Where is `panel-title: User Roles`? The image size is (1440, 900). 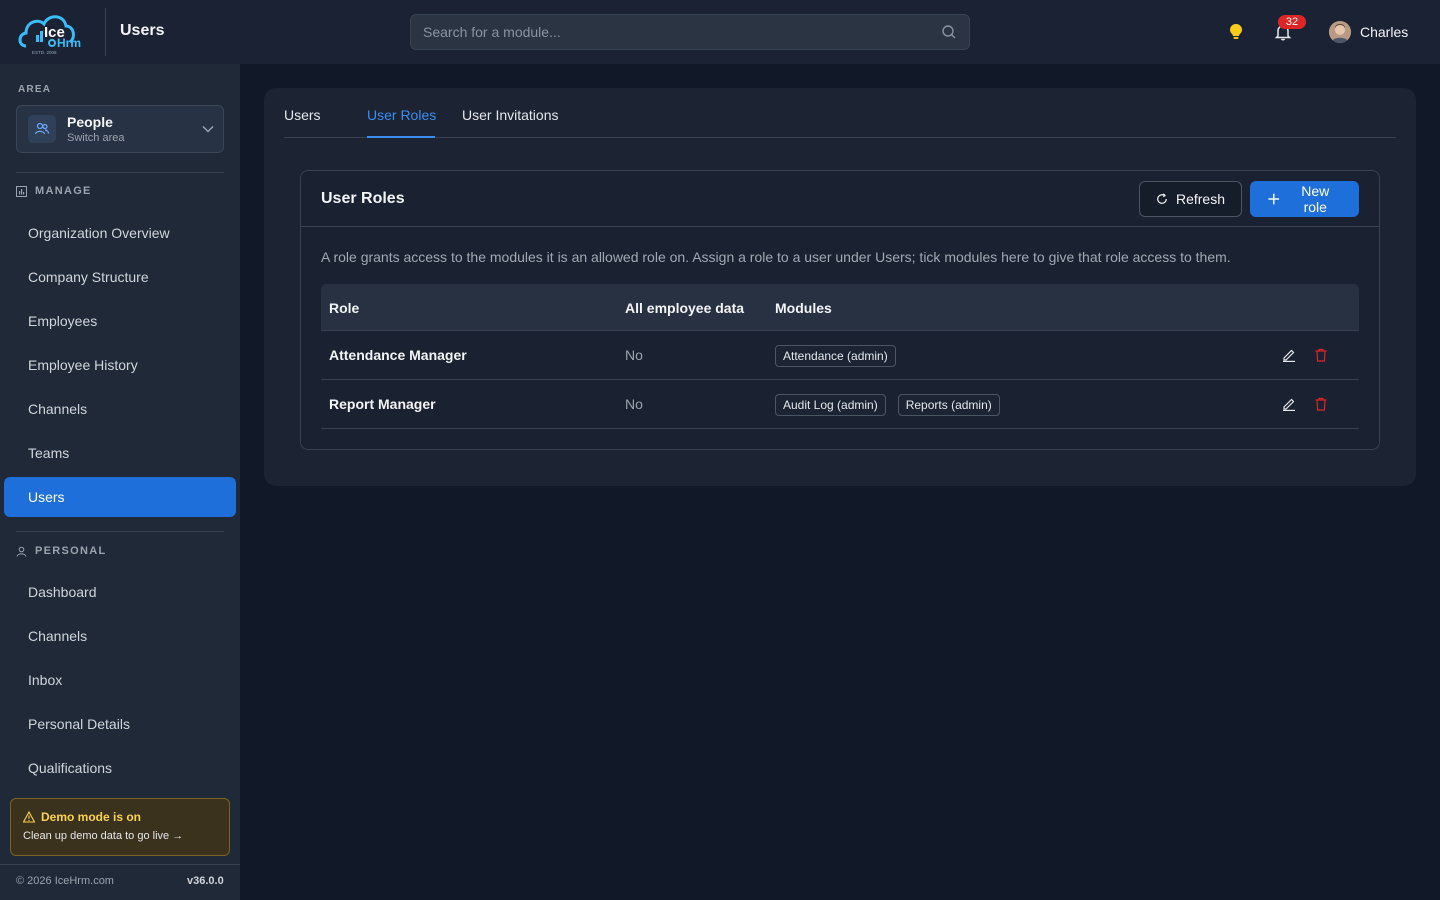 panel-title: User Roles is located at coordinates (363, 198).